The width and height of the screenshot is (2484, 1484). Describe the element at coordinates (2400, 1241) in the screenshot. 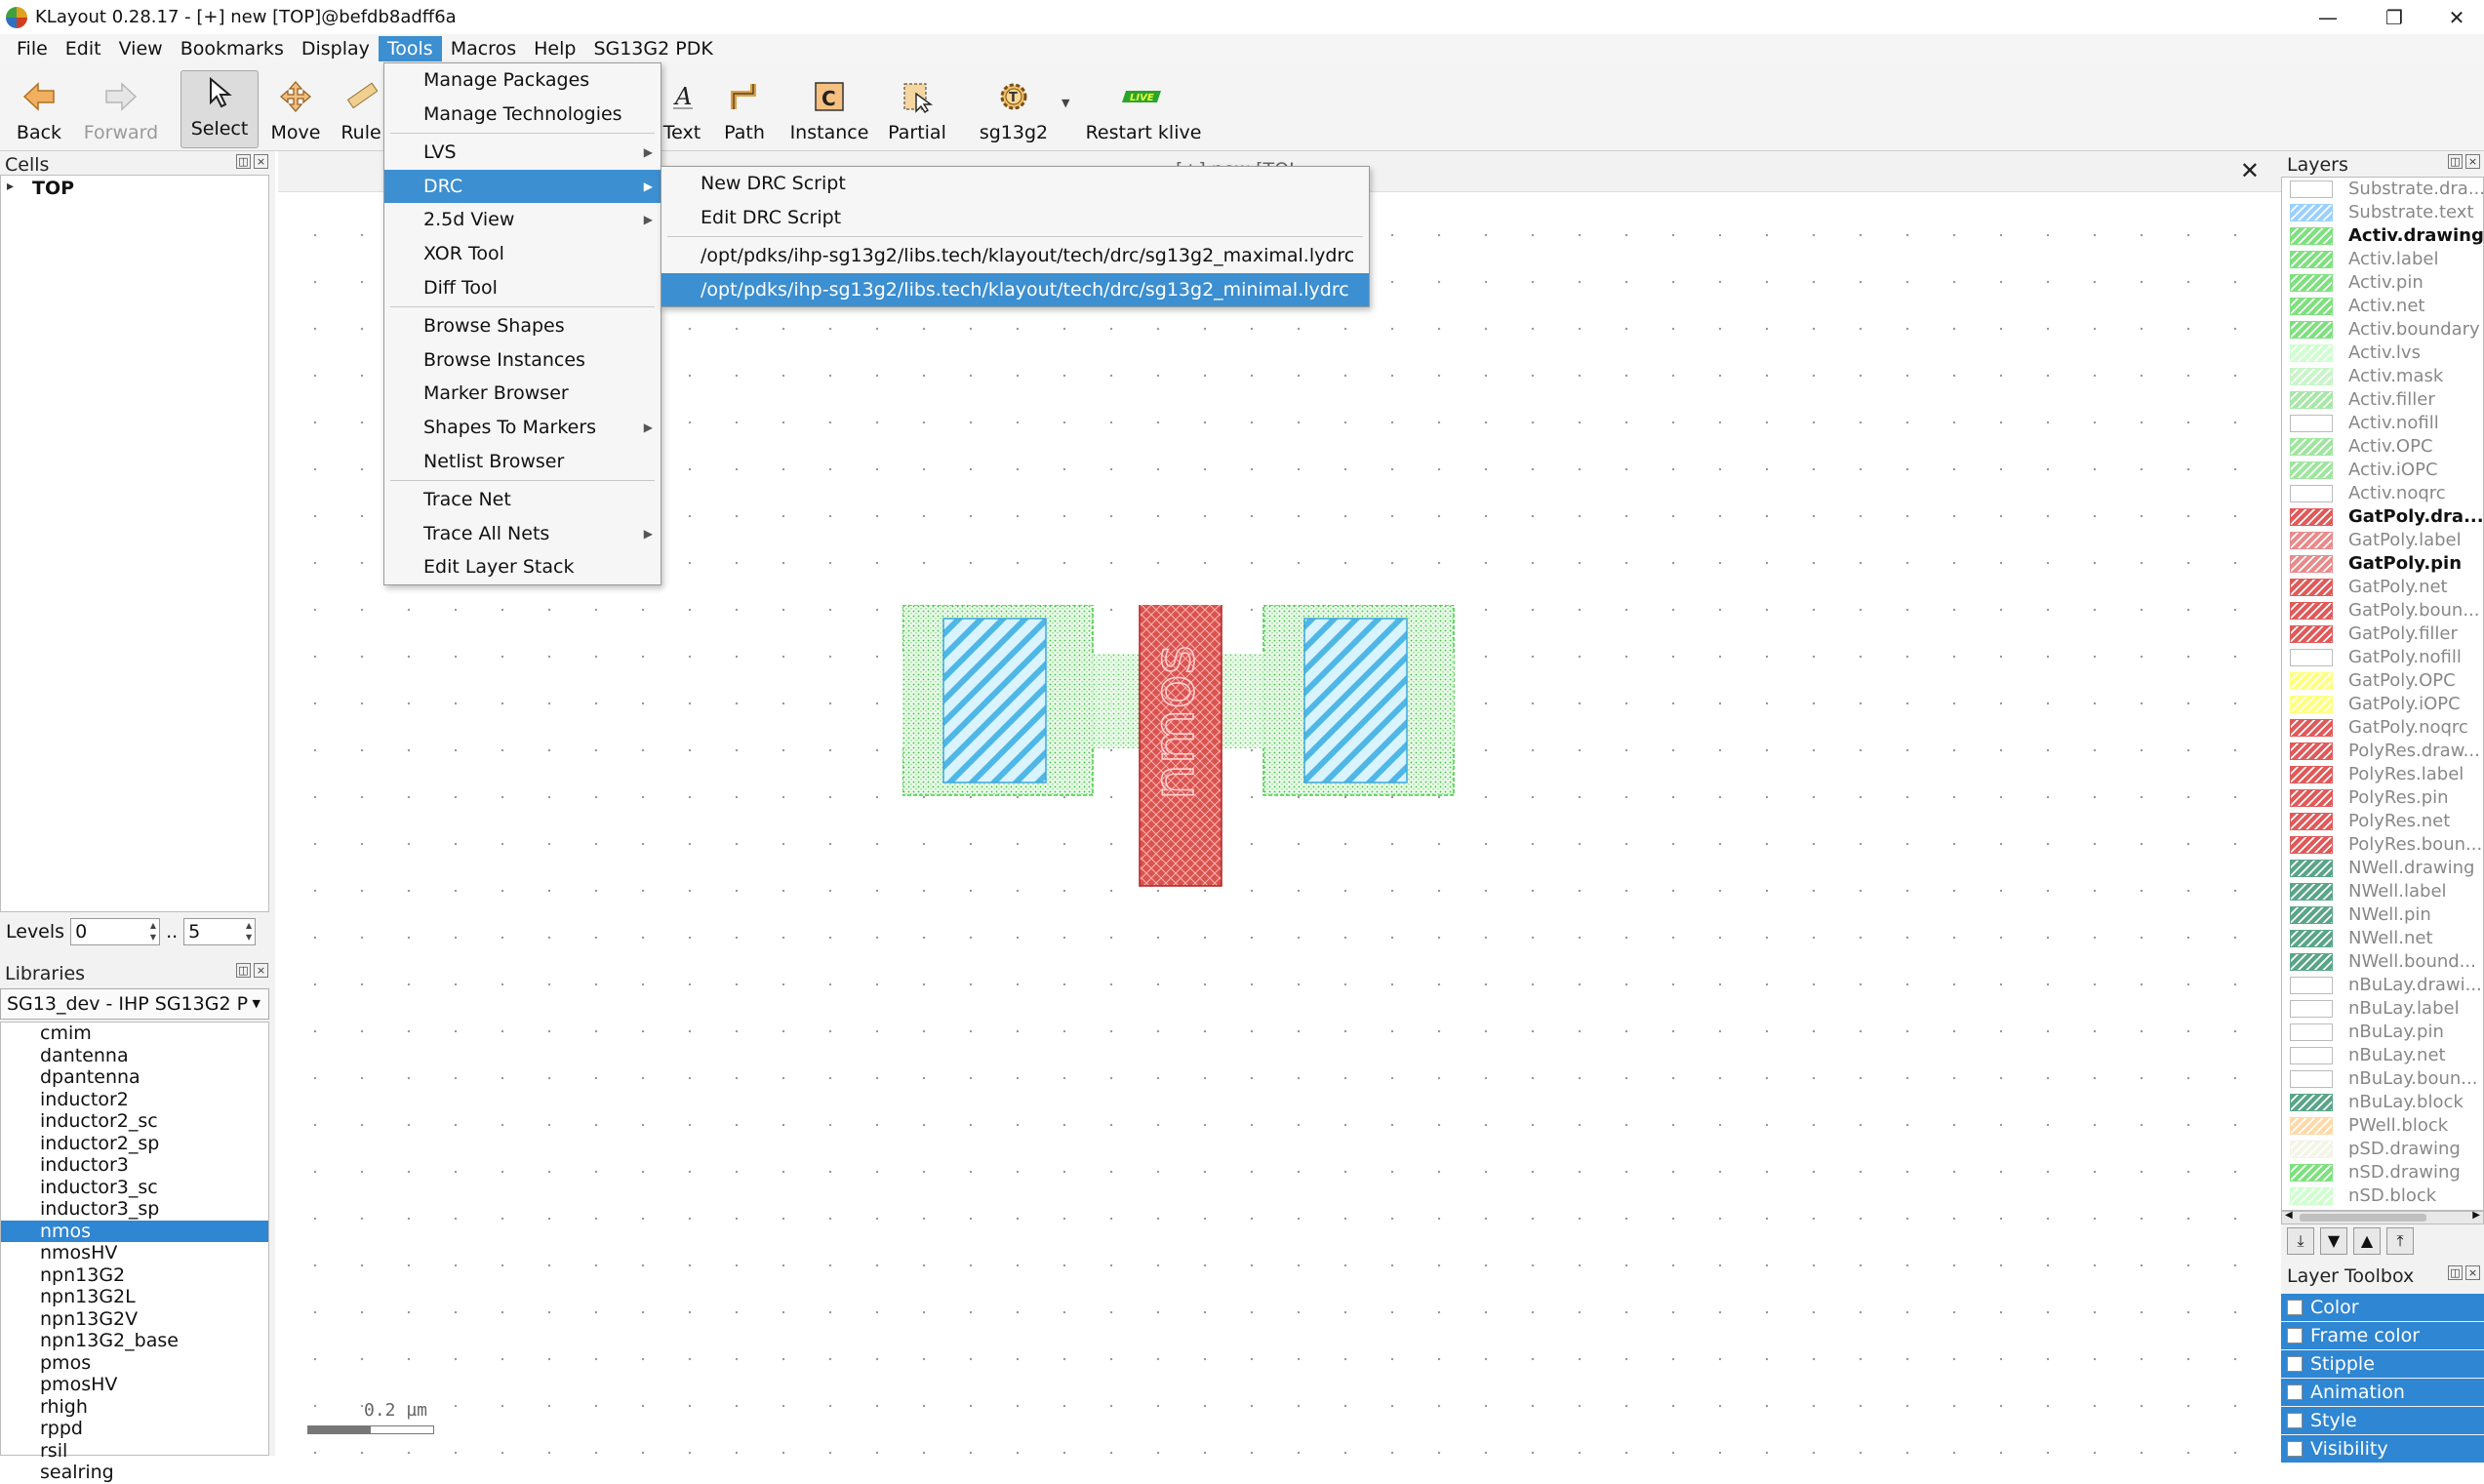

I see `move-to-top-icon: ⤒` at that location.